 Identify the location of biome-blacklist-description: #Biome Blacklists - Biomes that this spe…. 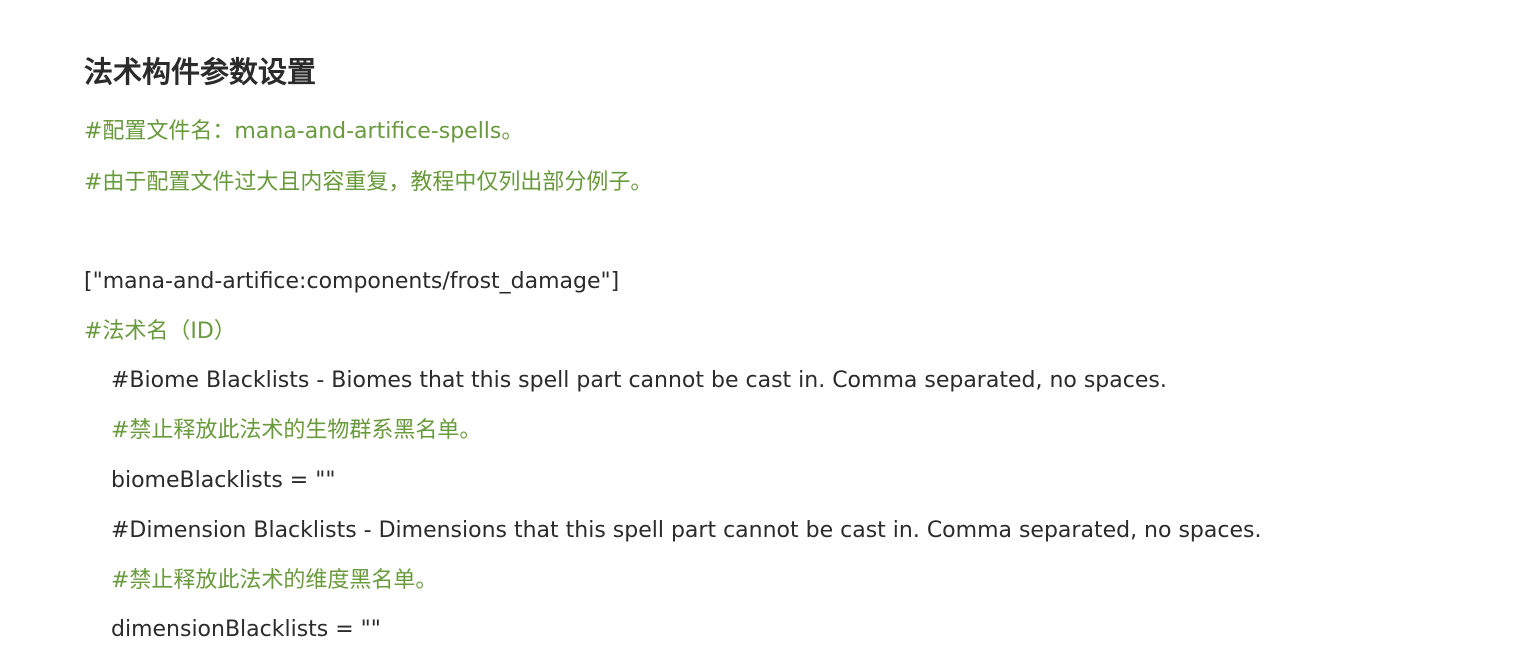
(639, 380).